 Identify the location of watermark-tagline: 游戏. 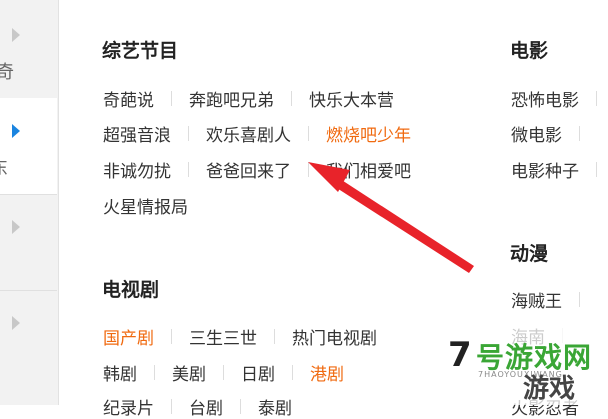
(549, 389).